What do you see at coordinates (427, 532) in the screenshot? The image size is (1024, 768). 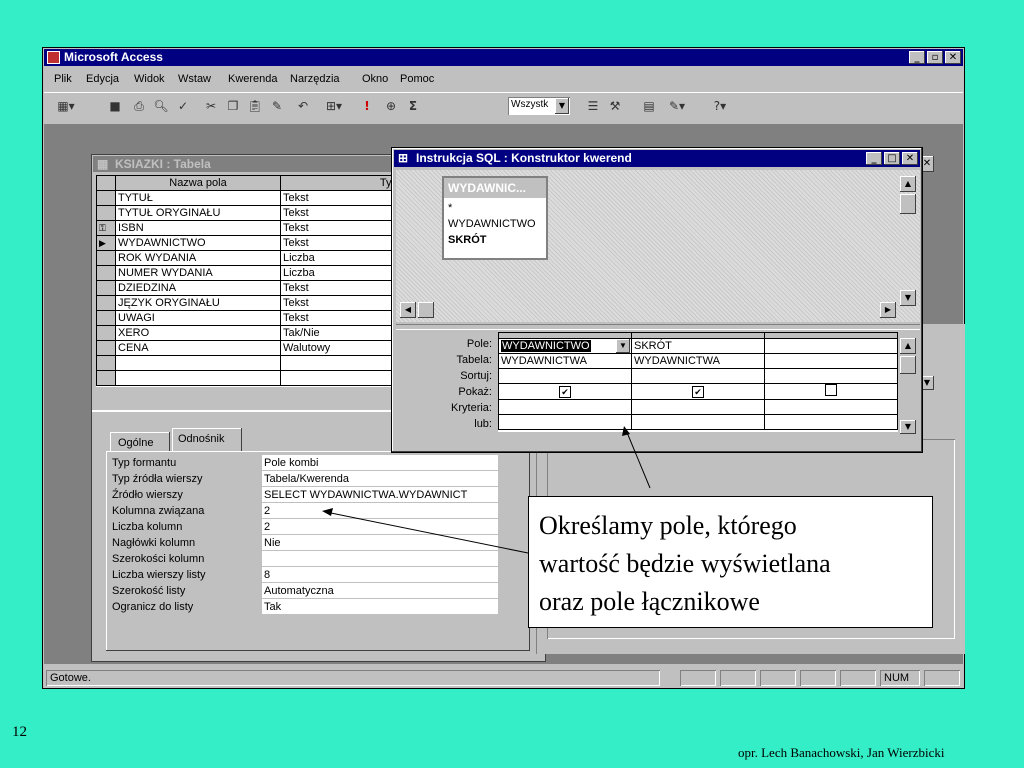 I see `arrow-to-bound-column` at bounding box center [427, 532].